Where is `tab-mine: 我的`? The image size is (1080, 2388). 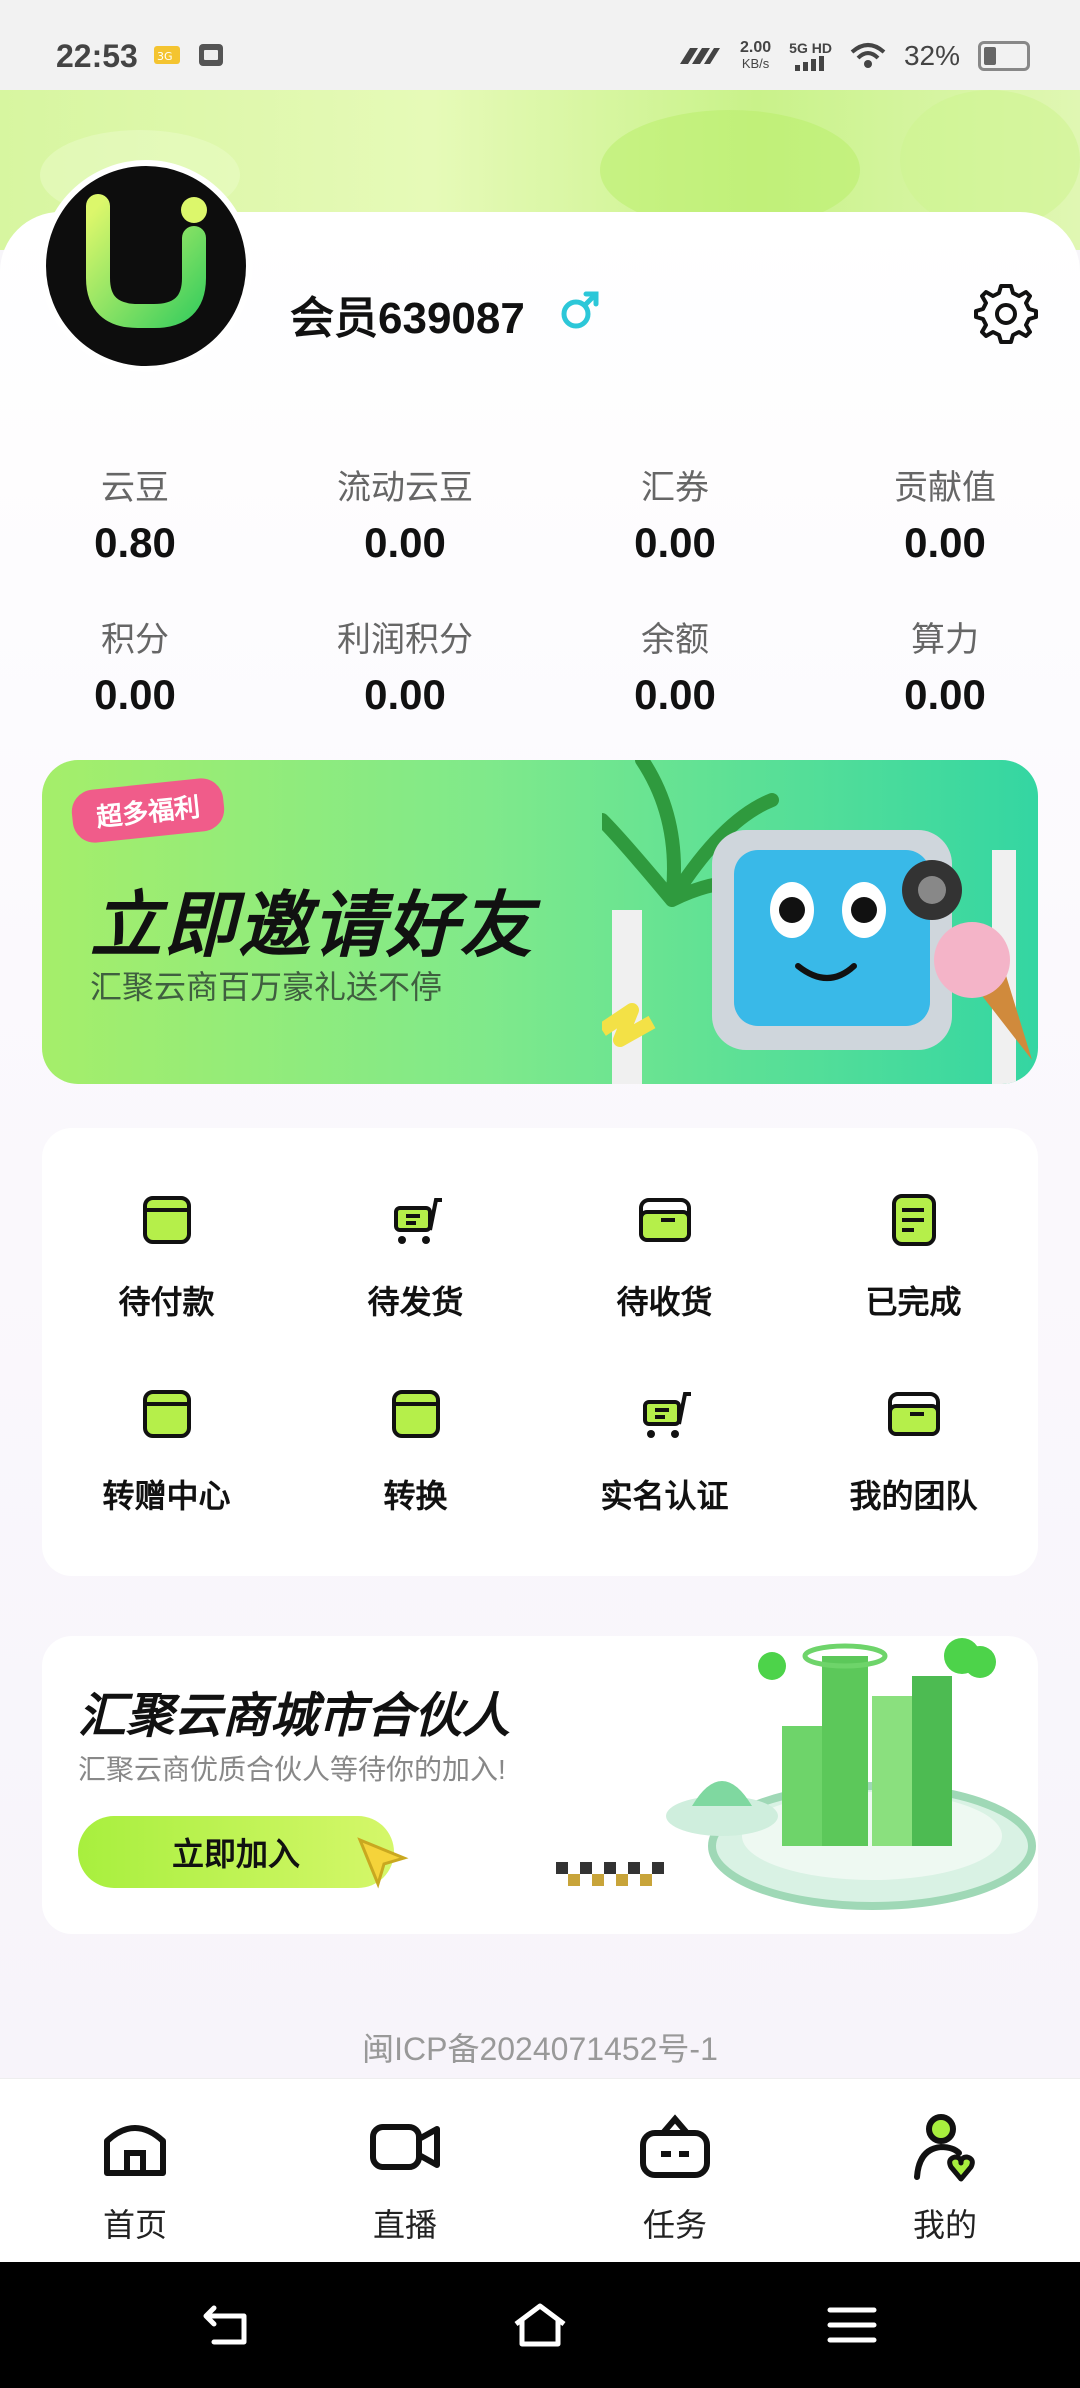 tab-mine: 我的 is located at coordinates (945, 2177).